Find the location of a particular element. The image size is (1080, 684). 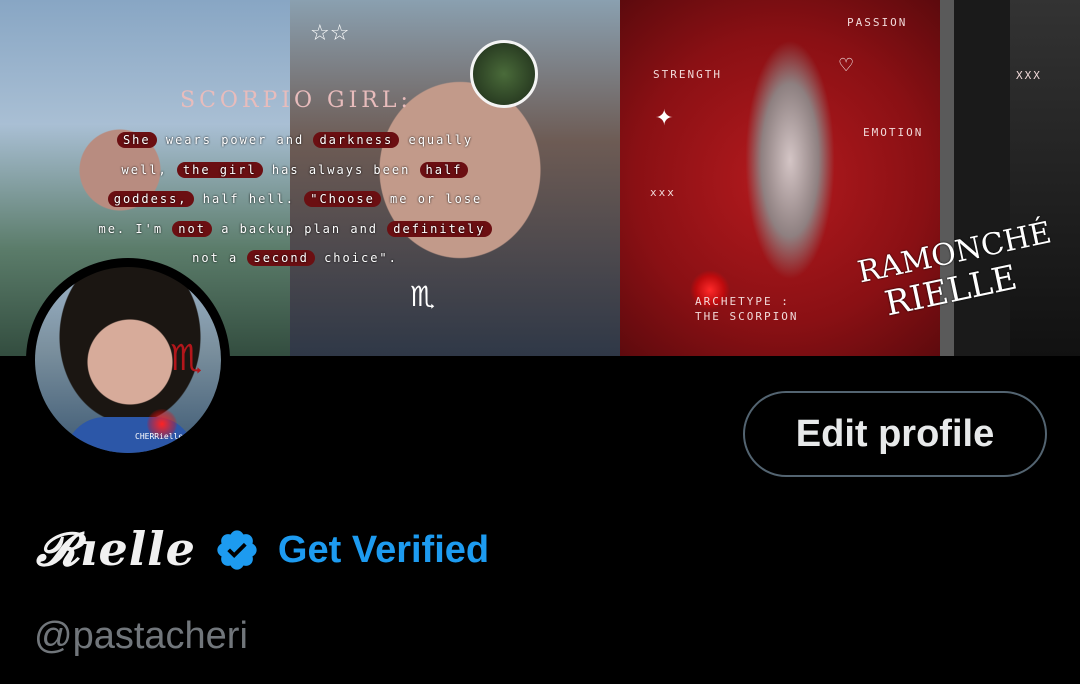

edit-profile-button: Edit profile is located at coordinates (895, 434).